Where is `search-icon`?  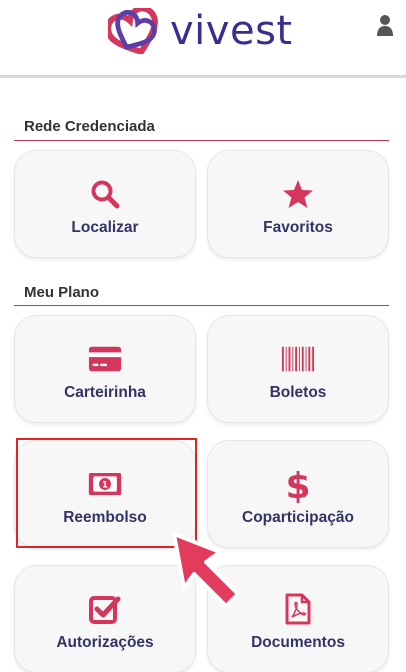
search-icon is located at coordinates (105, 194).